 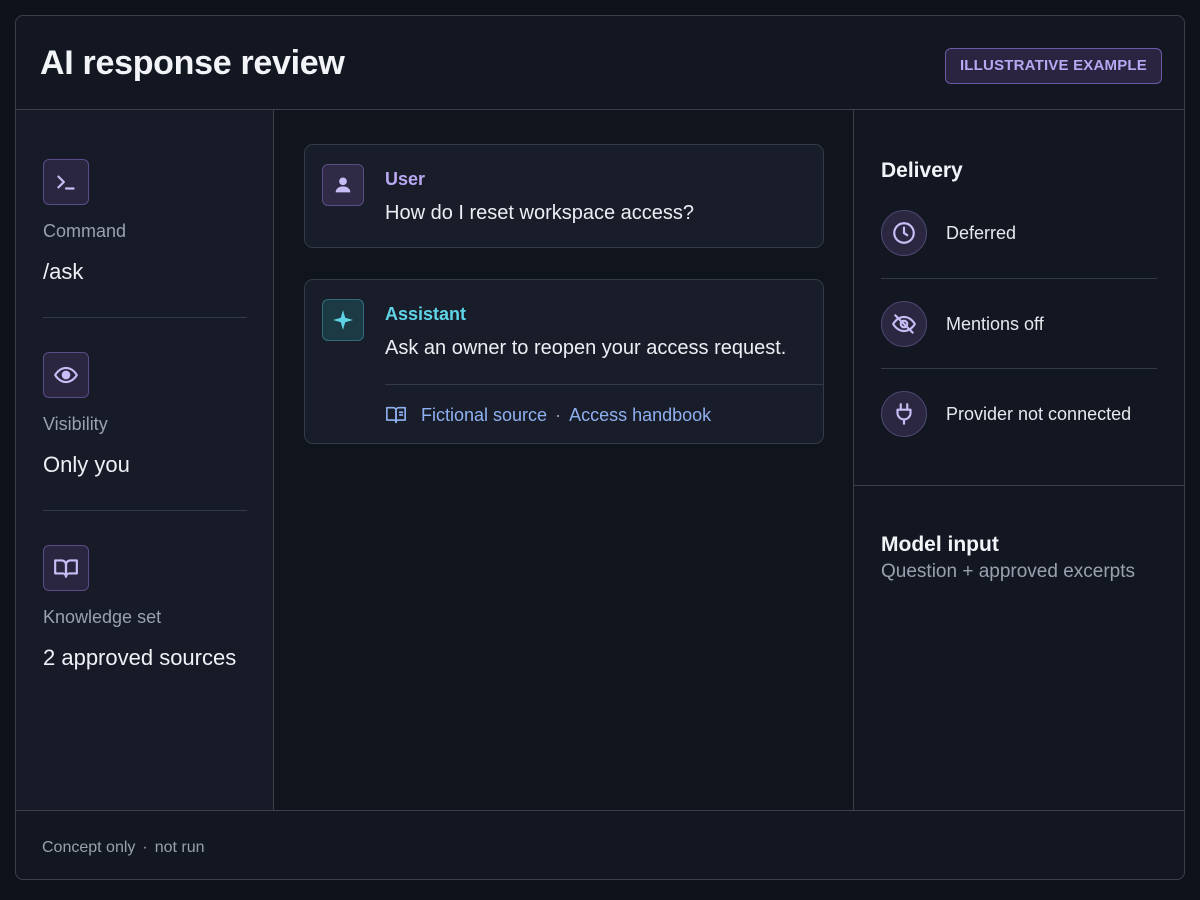 I want to click on plug-icon, so click(x=904, y=414).